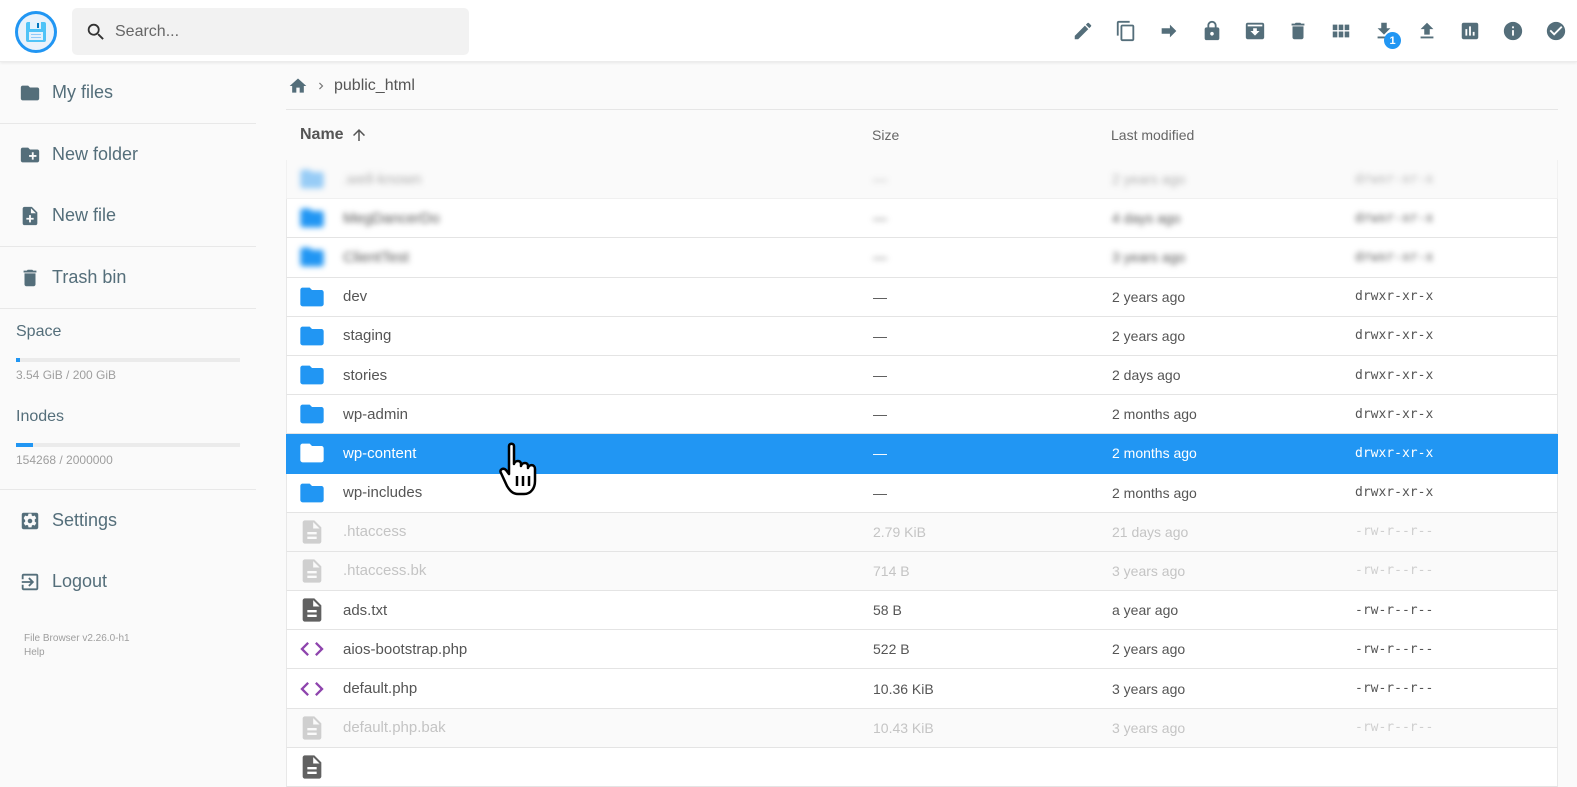 This screenshot has width=1577, height=787. What do you see at coordinates (922, 219) in the screenshot?
I see `table-row: MegDancerDo — 4 days ago drwxr-xr-x` at bounding box center [922, 219].